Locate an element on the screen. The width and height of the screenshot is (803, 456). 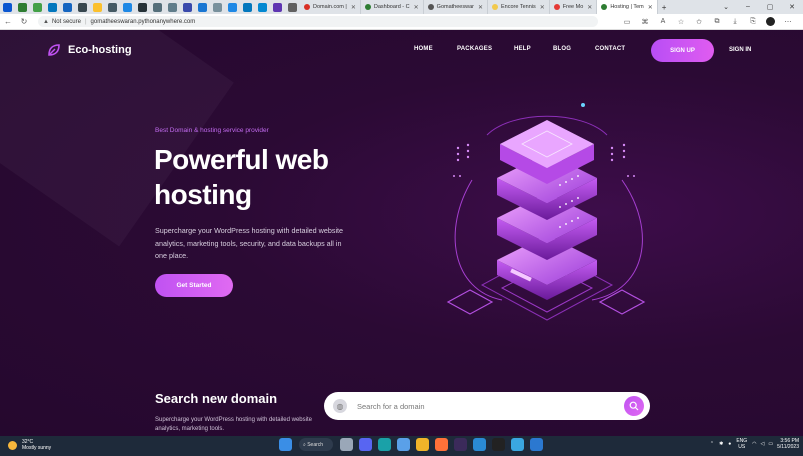
system-tray: ⌃ ✱ ● ENG US ◠ ◁ ▭ 3:56 PM 5/11/2023 is located at coordinates (754, 444).